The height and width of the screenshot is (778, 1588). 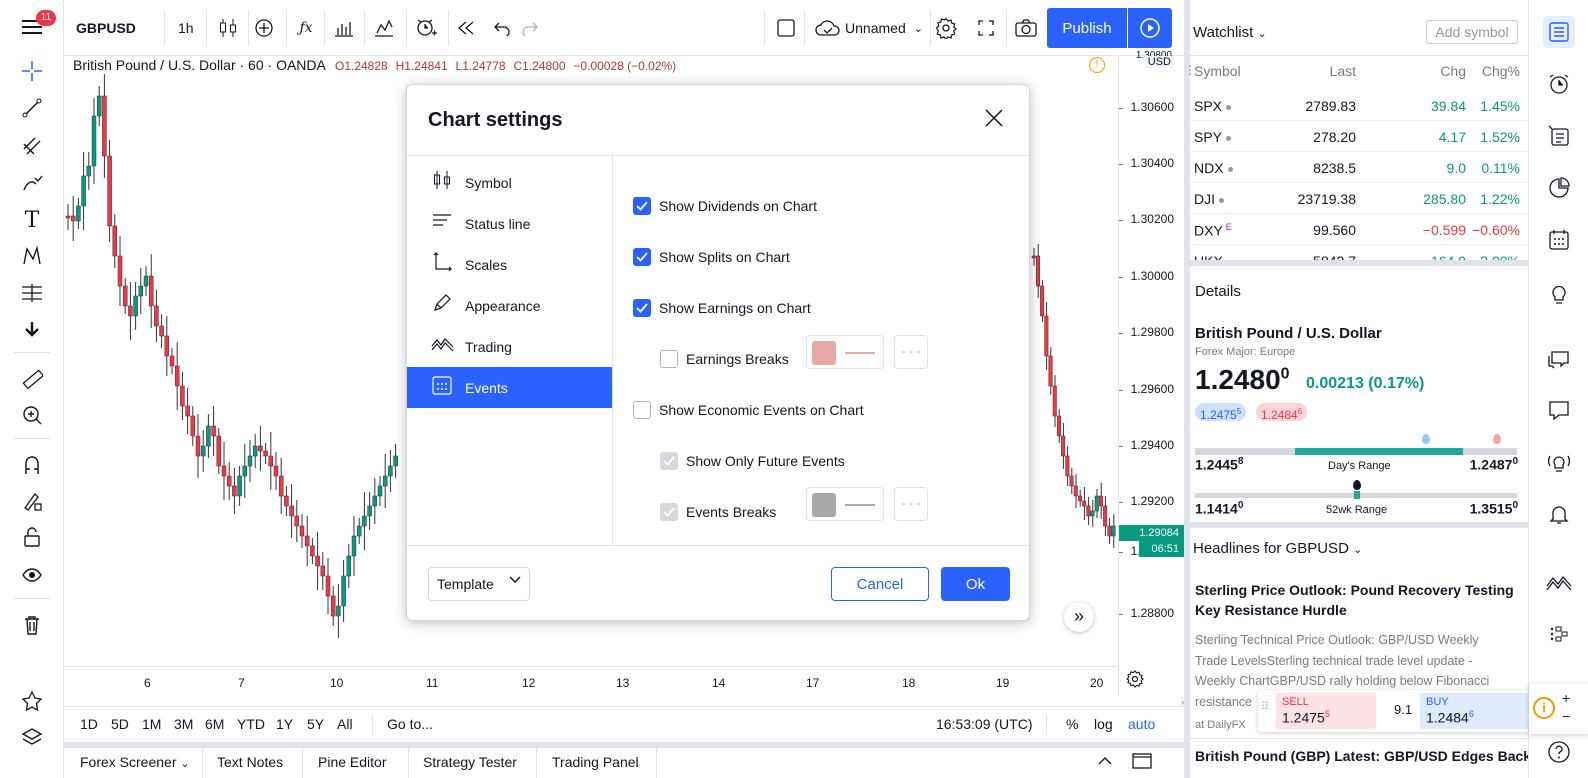 I want to click on nav-events: Events, so click(x=509, y=387).